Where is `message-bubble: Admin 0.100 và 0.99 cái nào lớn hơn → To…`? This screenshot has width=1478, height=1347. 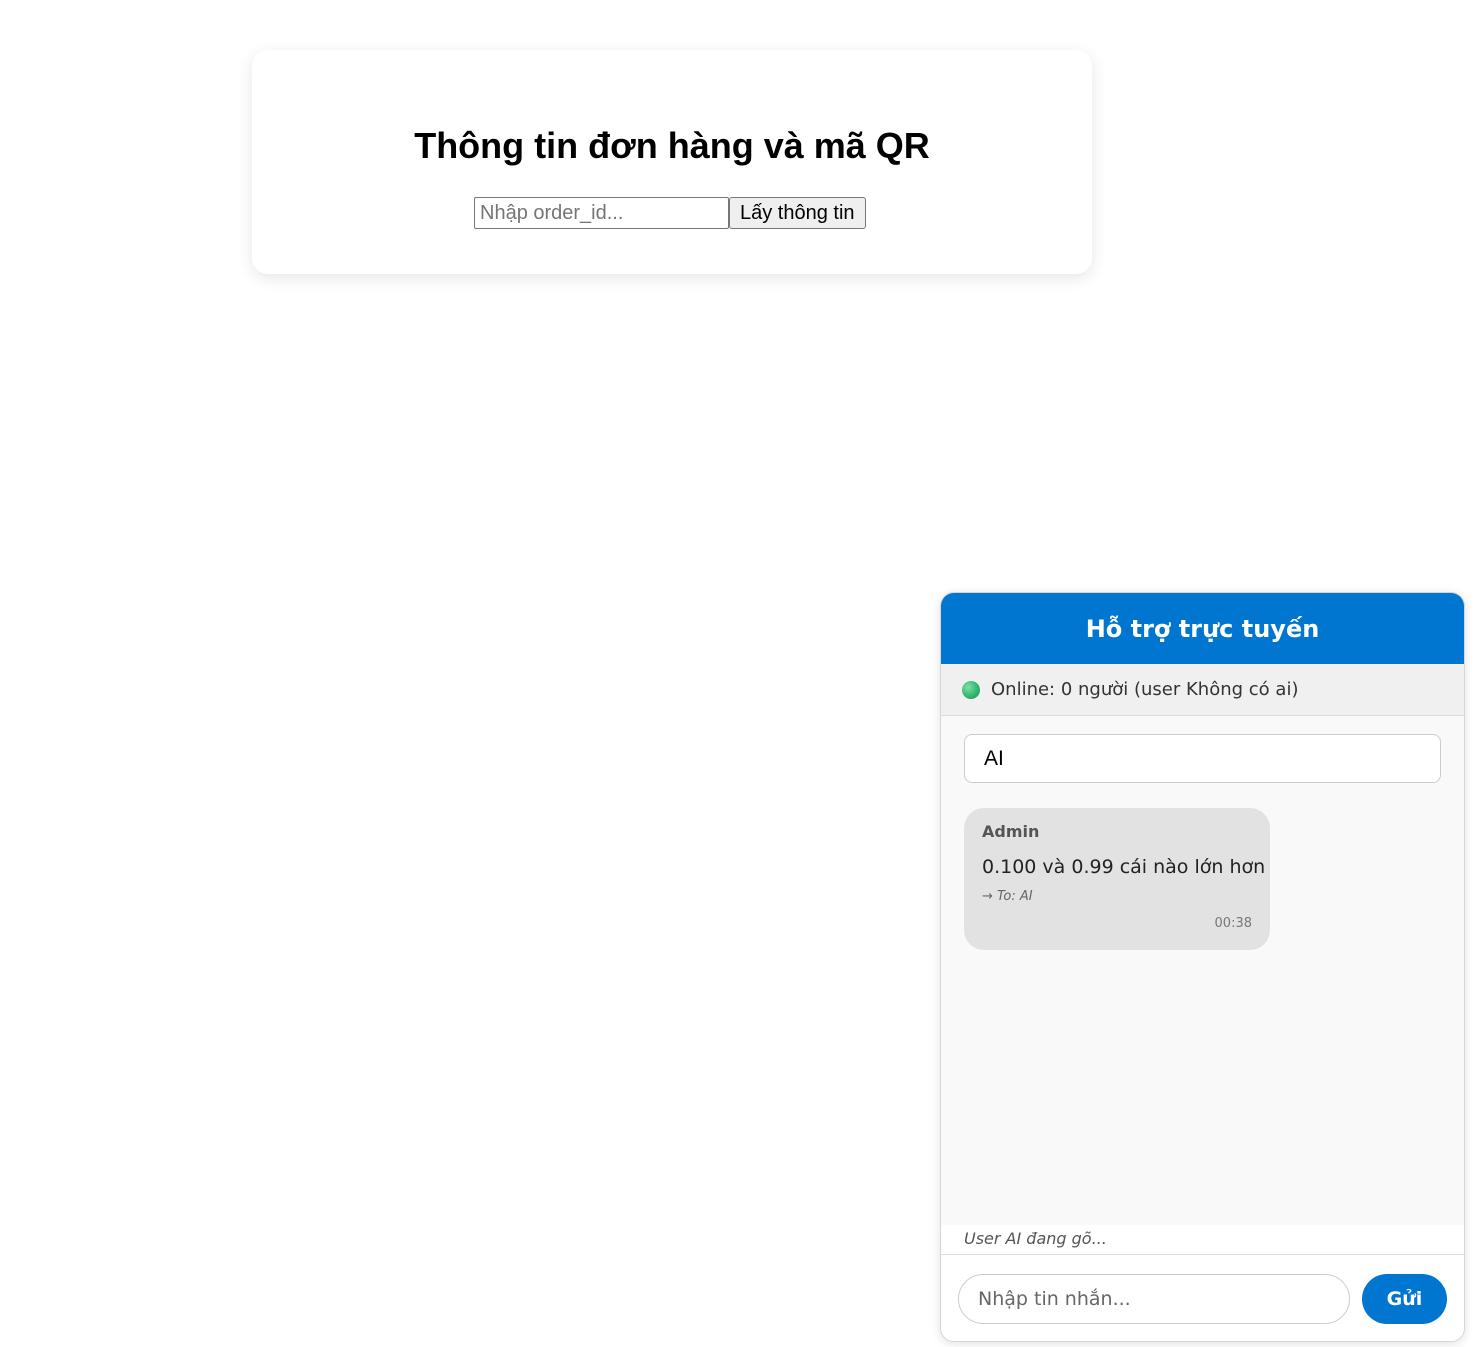
message-bubble: Admin 0.100 và 0.99 cái nào lớn hơn → To… is located at coordinates (1117, 879).